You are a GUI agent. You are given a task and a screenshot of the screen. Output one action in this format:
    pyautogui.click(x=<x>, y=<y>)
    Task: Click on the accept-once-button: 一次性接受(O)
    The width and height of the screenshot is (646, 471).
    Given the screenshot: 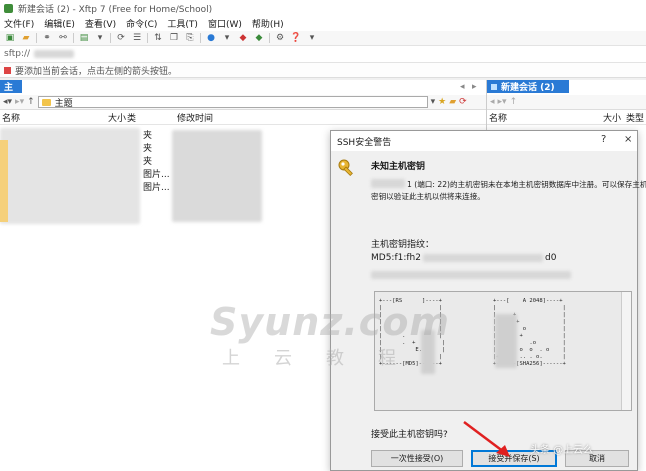 What is the action you would take?
    pyautogui.click(x=417, y=458)
    